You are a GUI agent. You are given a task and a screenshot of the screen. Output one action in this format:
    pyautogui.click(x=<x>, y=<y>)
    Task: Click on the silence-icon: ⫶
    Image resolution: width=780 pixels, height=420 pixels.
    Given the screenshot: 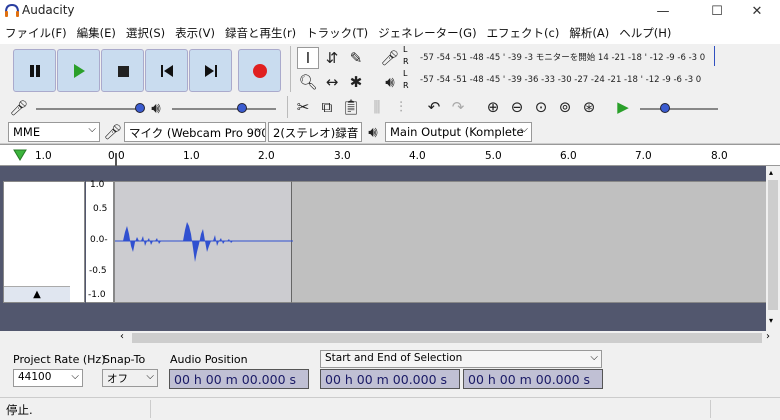 What is the action you would take?
    pyautogui.click(x=401, y=107)
    